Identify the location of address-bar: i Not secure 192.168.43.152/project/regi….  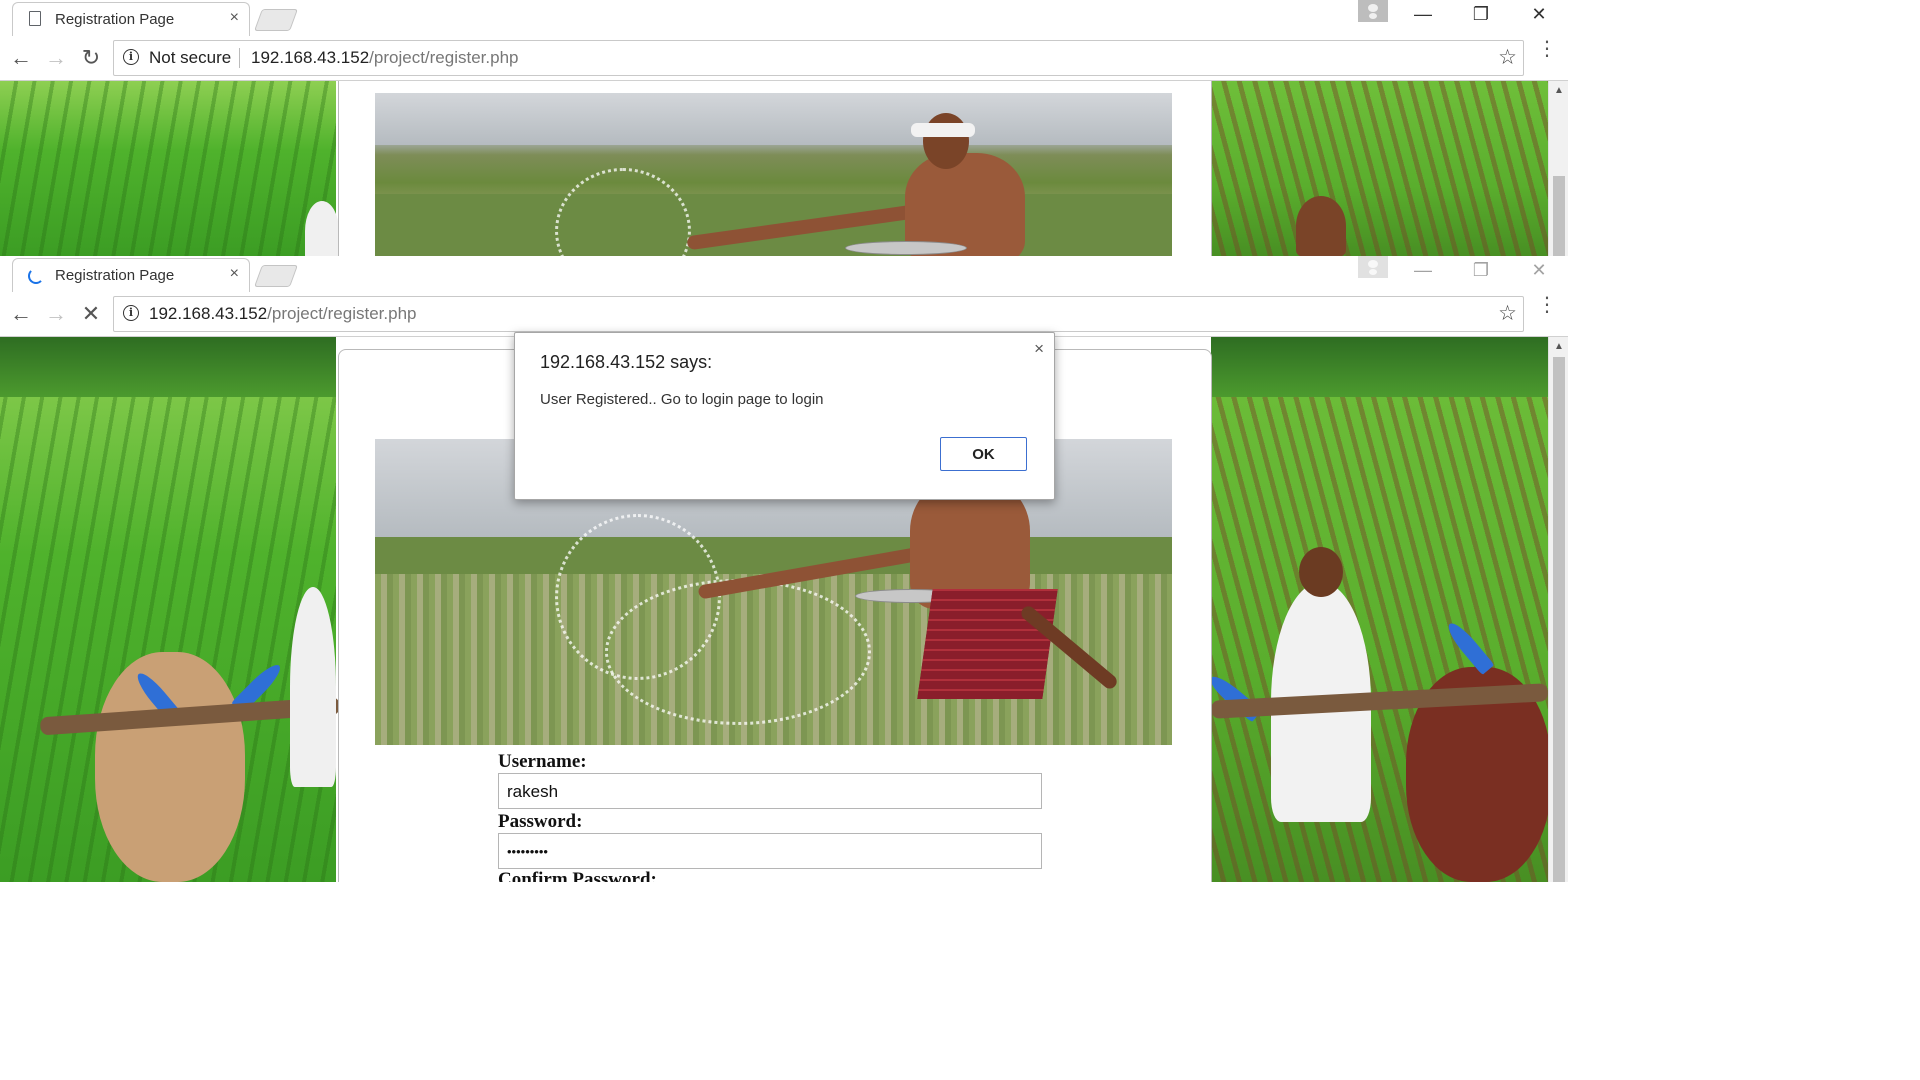
(818, 58).